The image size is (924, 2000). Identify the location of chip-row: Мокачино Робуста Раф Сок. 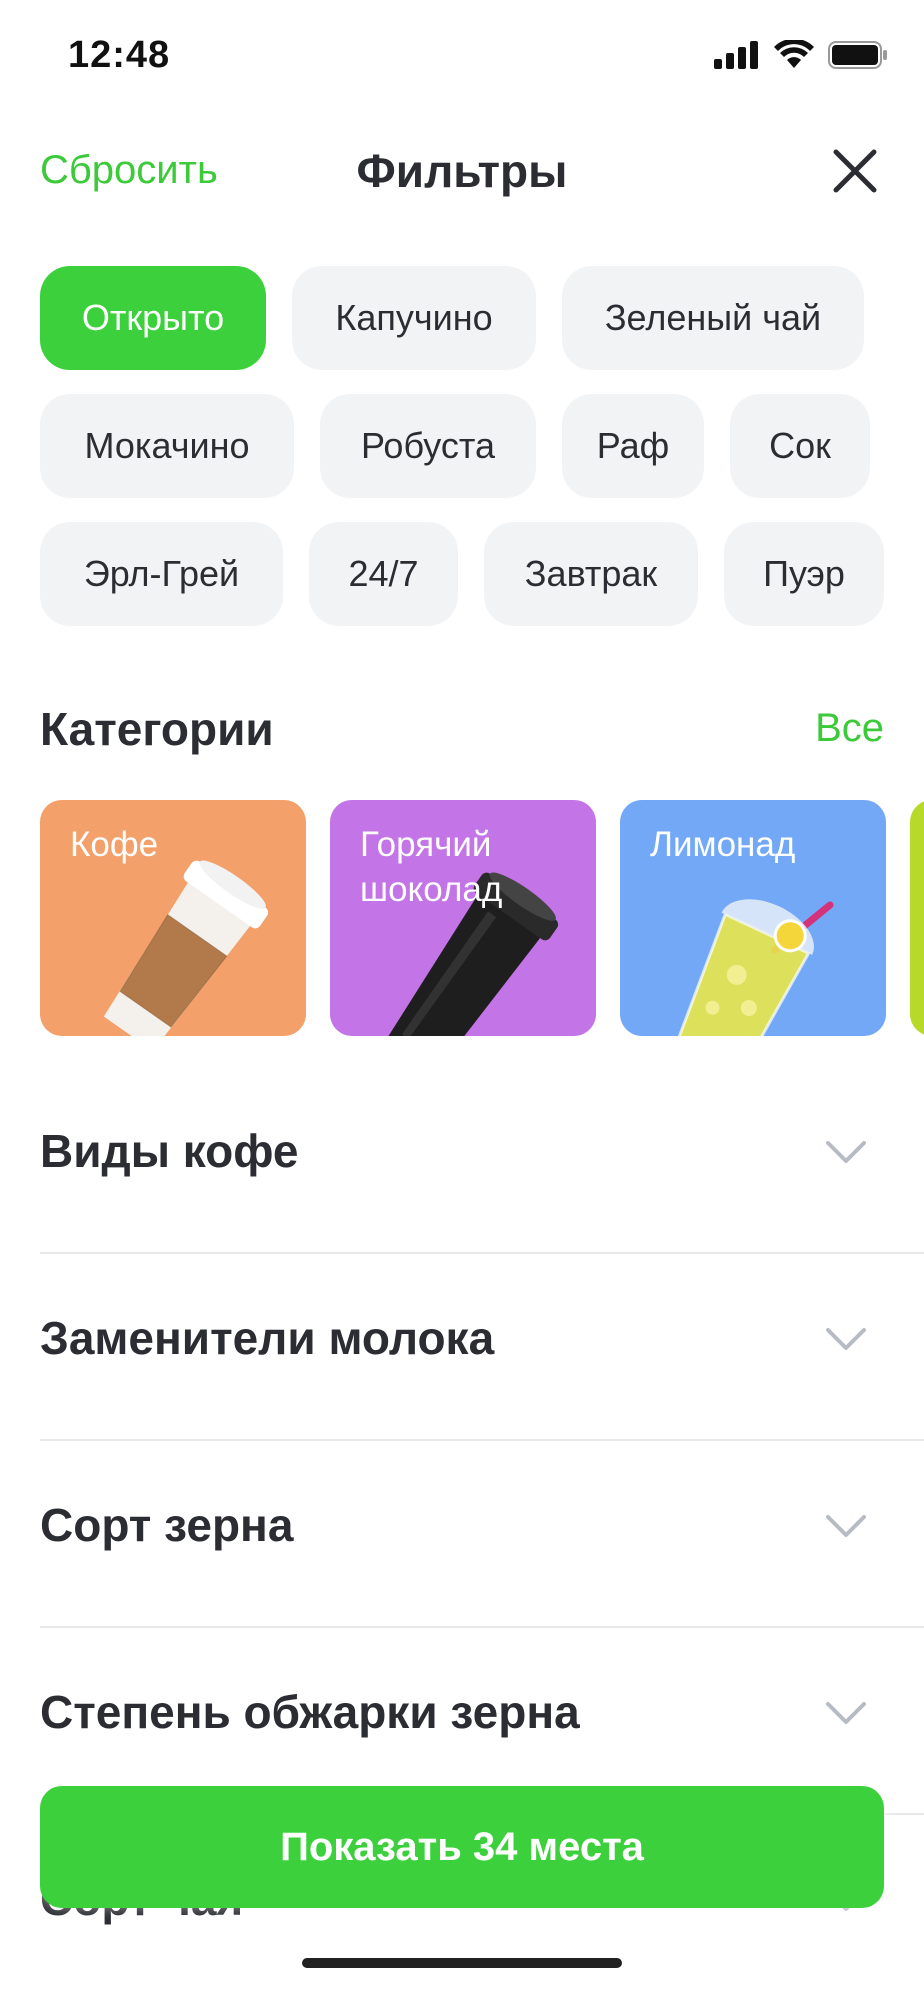
(470, 446).